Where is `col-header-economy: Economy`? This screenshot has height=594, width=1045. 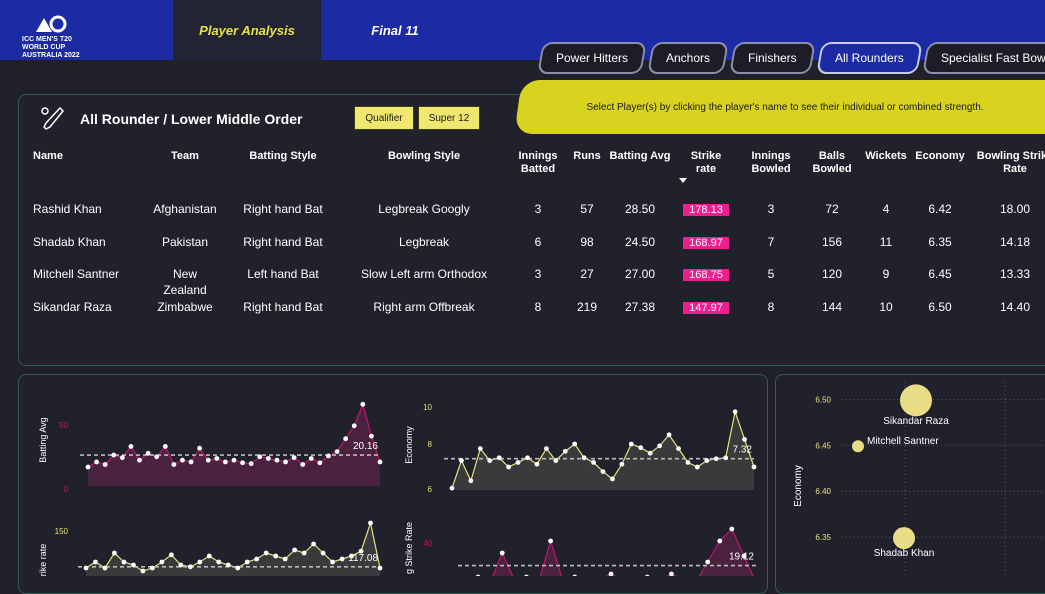
col-header-economy: Economy is located at coordinates (940, 156).